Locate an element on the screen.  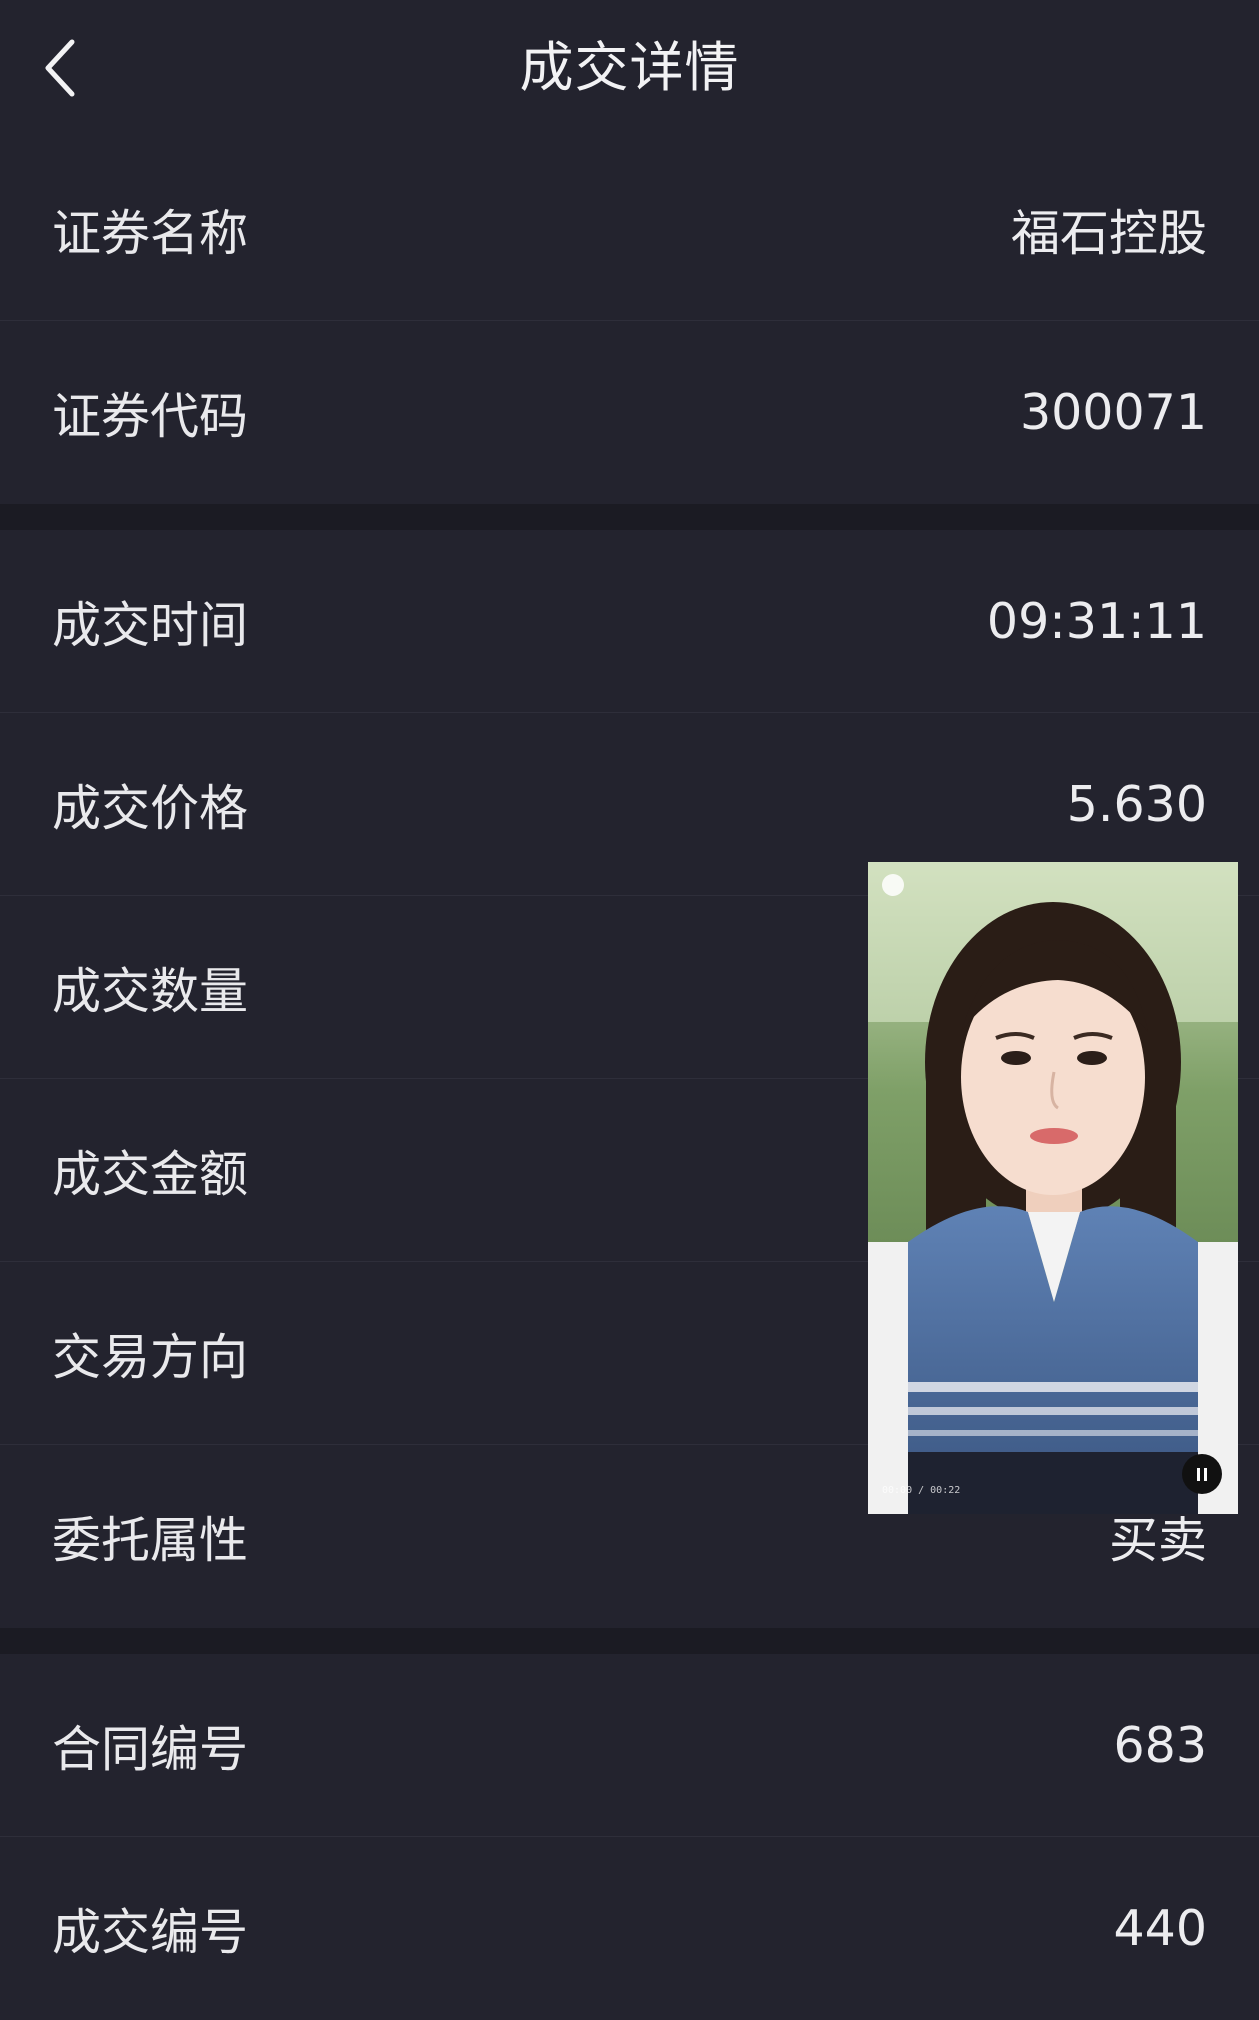
video-timestamp: 00:00 / 00:22 is located at coordinates (921, 1490).